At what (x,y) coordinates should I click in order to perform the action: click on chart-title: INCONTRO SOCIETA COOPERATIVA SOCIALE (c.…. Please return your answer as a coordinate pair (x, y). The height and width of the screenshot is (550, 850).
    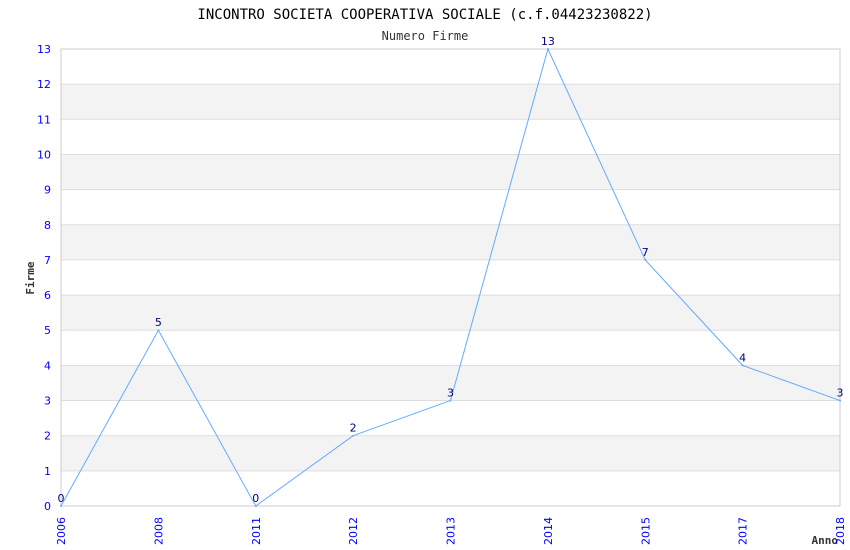
    Looking at the image, I should click on (424, 15).